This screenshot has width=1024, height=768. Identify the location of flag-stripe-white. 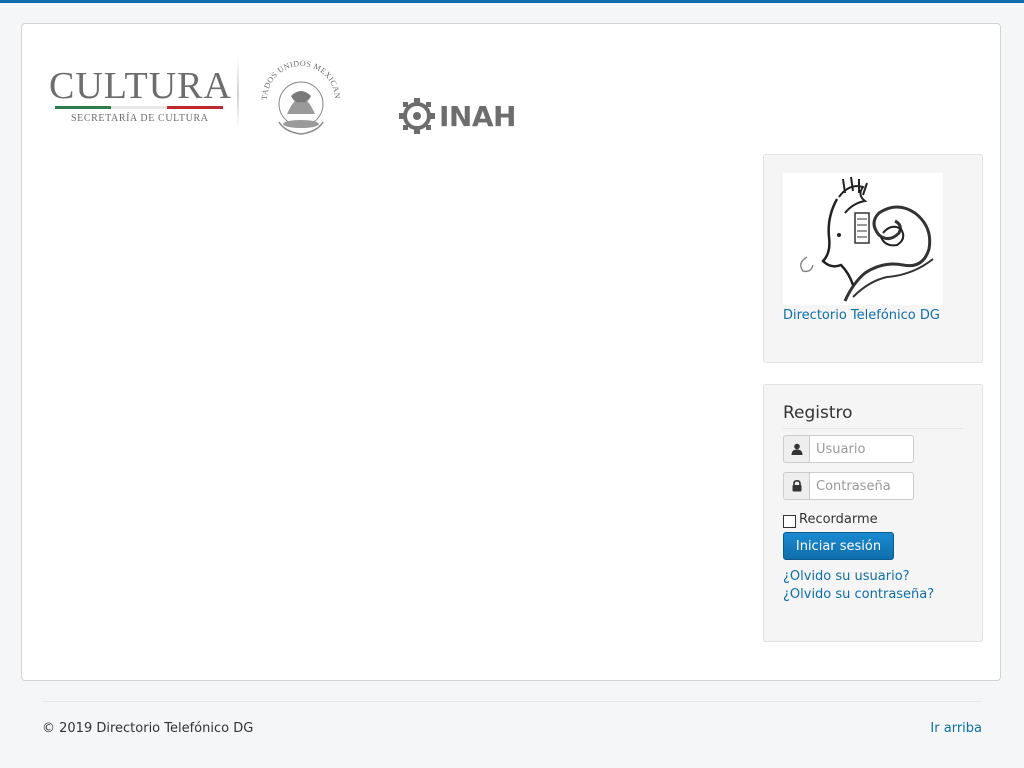
(139, 107).